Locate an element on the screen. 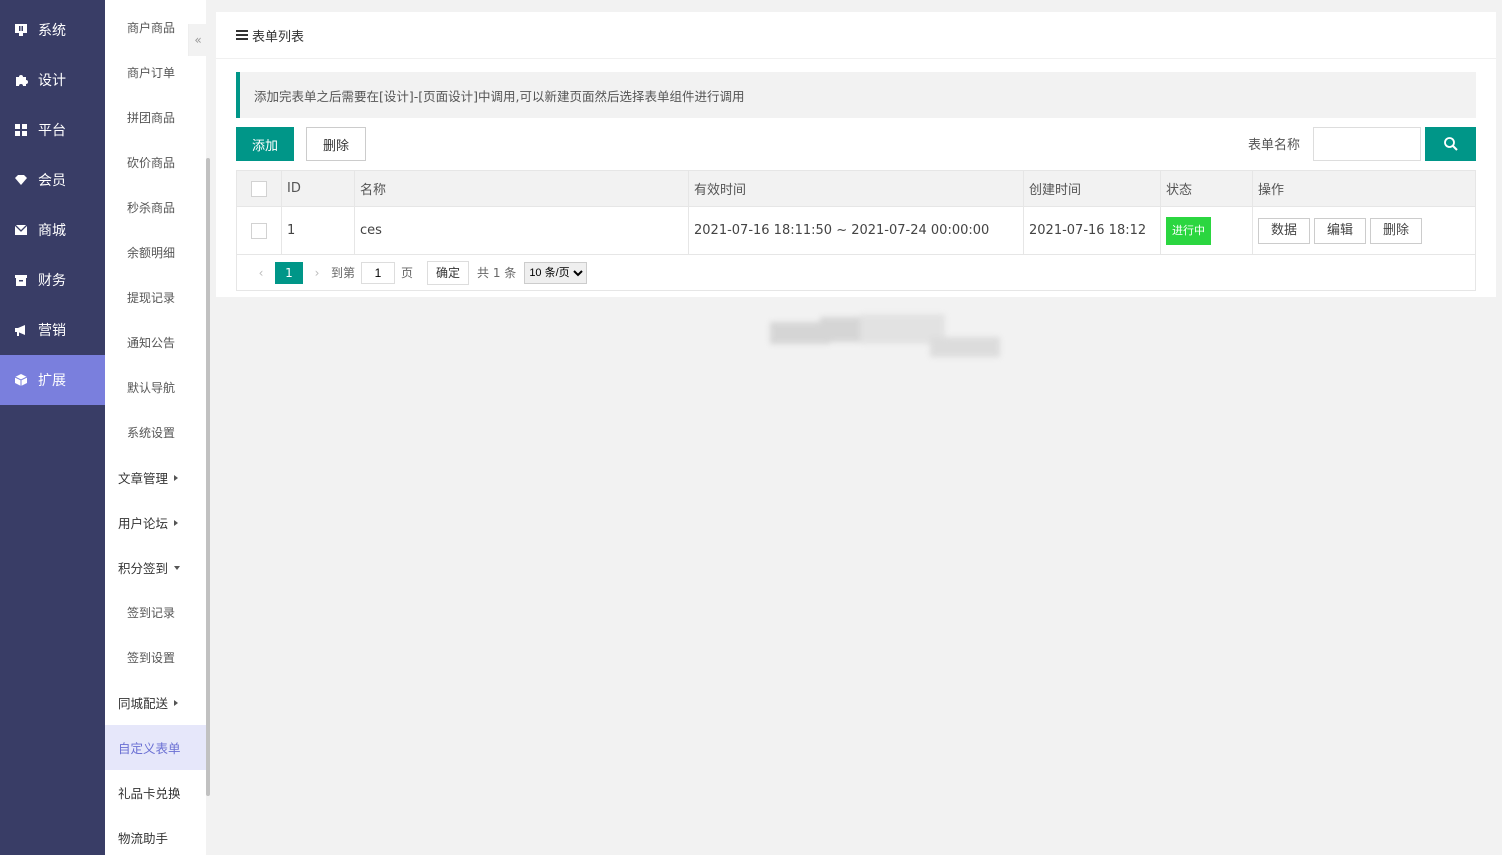  page-unit-label: 页 is located at coordinates (407, 273).